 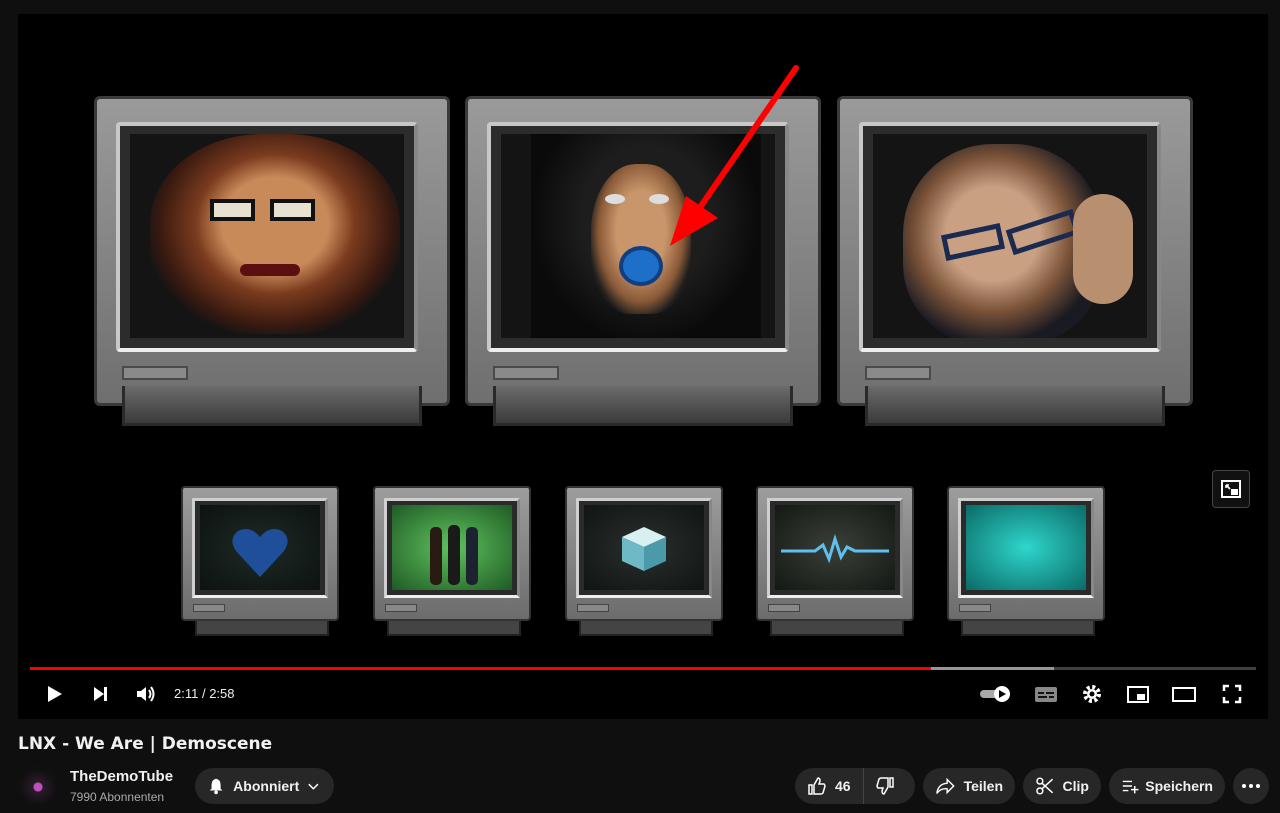 What do you see at coordinates (145, 744) in the screenshot?
I see `video-title: LNX - We Are | Demoscene` at bounding box center [145, 744].